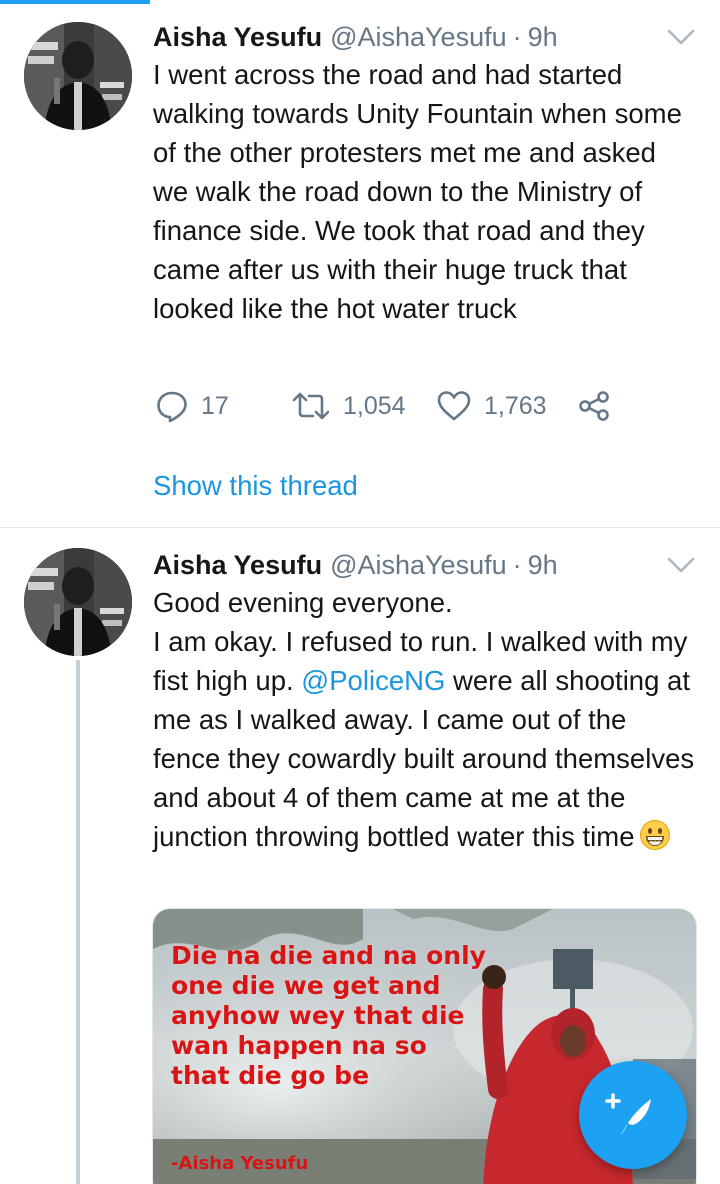  Describe the element at coordinates (515, 405) in the screenshot. I see `like-count: 1,763` at that location.